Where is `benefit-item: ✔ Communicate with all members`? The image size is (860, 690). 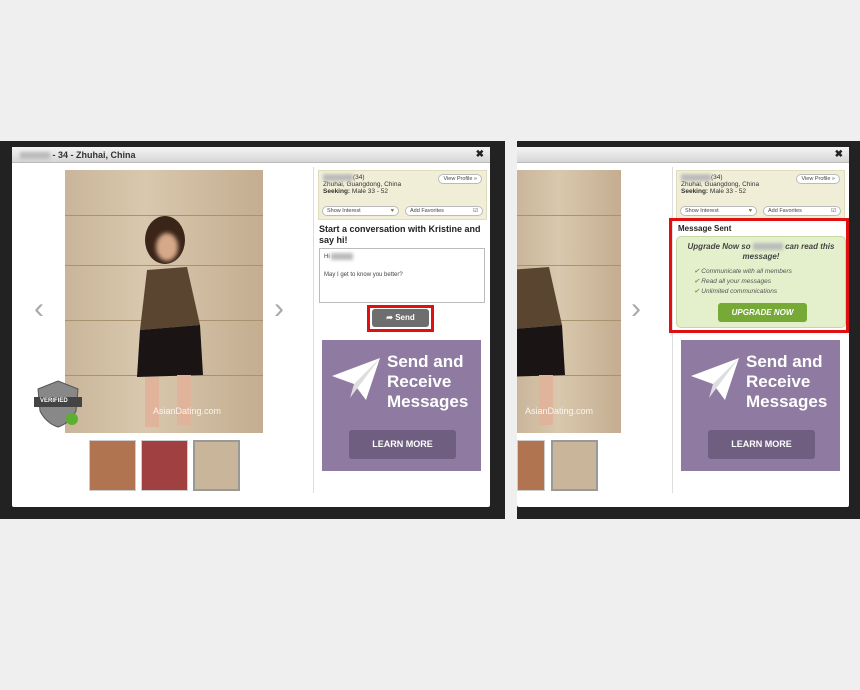
benefit-item: ✔ Communicate with all members is located at coordinates (769, 272).